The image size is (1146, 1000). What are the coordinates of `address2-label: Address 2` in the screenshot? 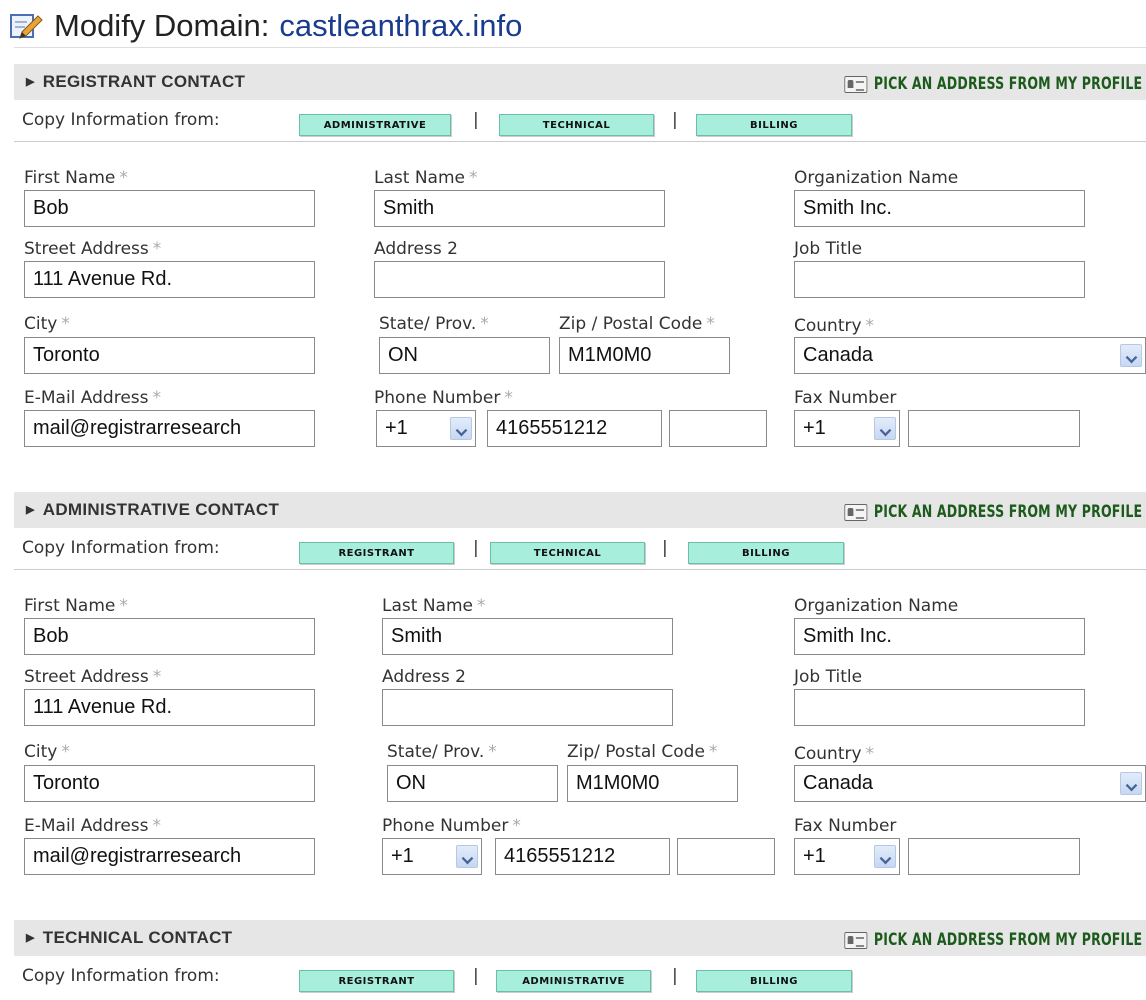 It's located at (424, 677).